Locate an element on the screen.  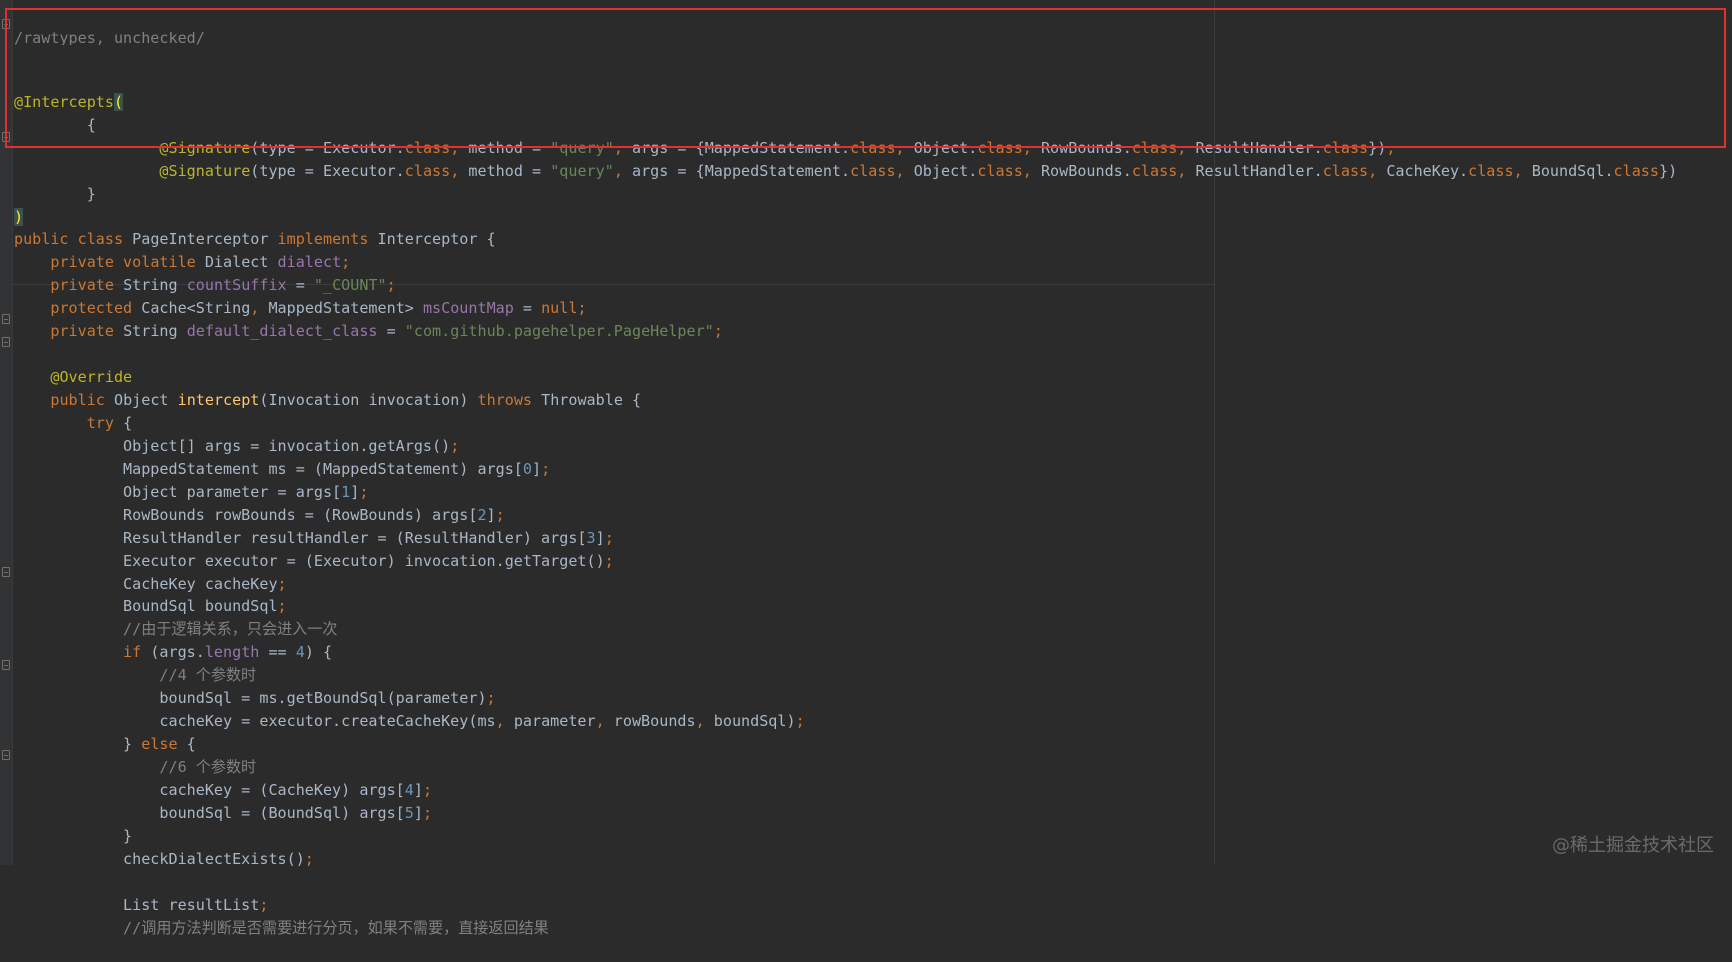
code-token: BoundSql boundSql is located at coordinates (146, 606).